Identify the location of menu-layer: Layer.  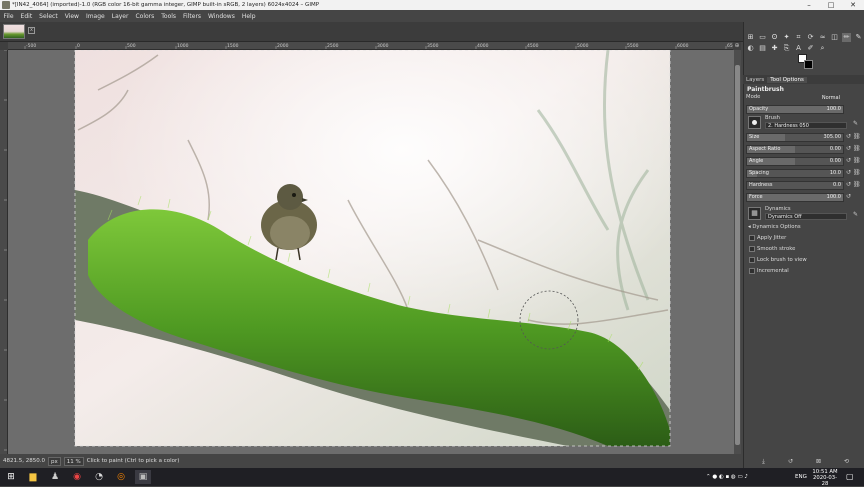
(120, 16).